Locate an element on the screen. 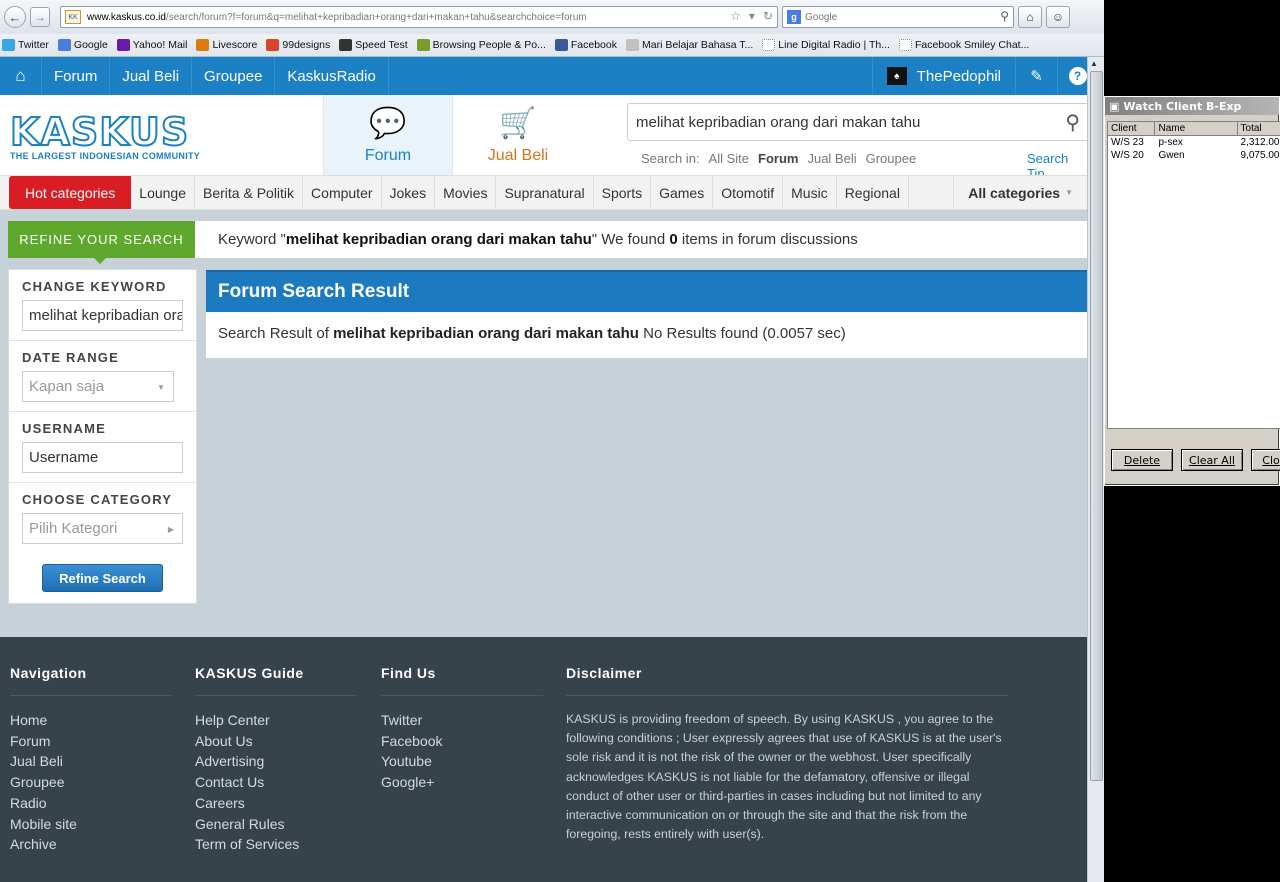 Image resolution: width=1280 pixels, height=882 pixels. category-lounge: Lounge is located at coordinates (163, 192).